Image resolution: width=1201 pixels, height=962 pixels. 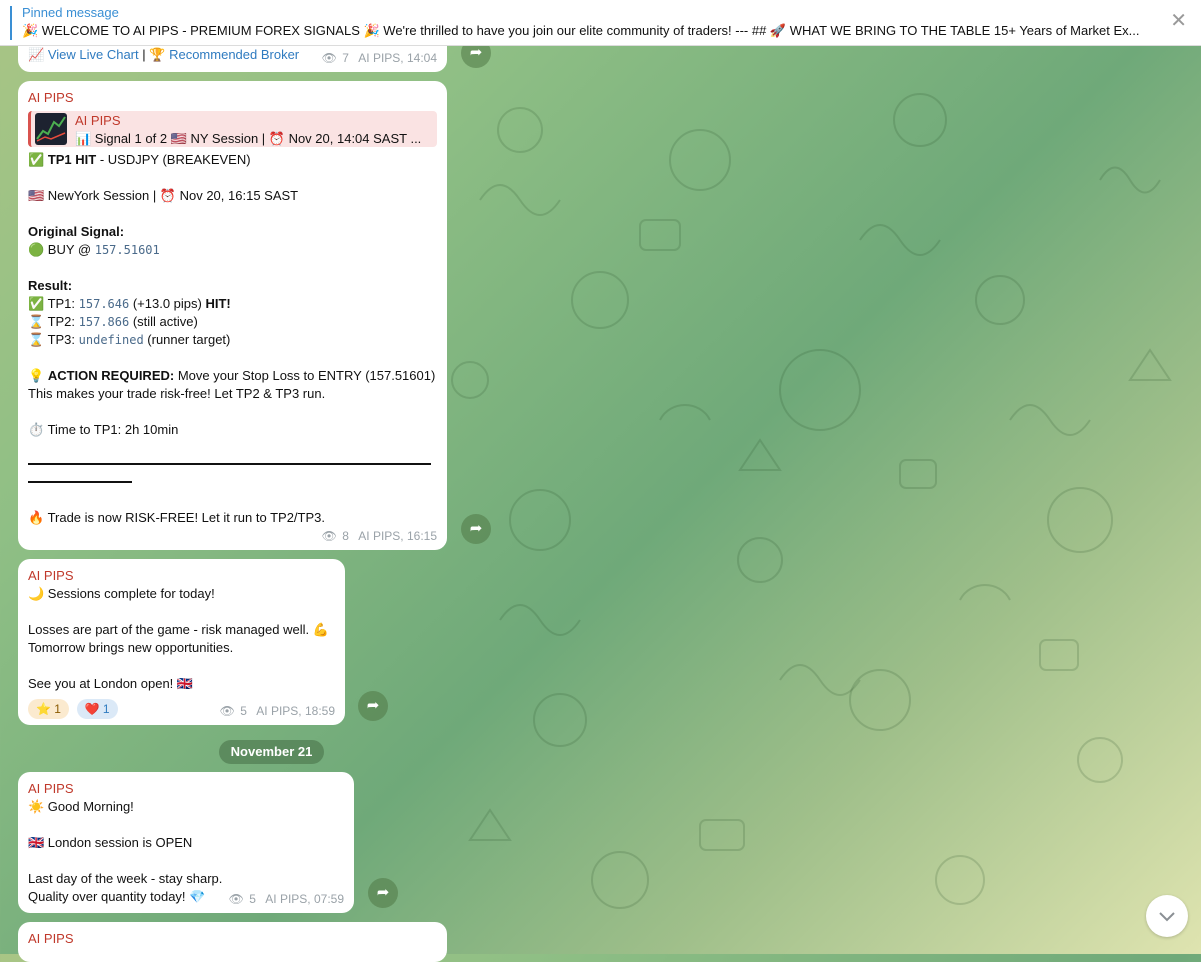 What do you see at coordinates (173, 159) in the screenshot?
I see `tp1-hit-pair: - USDJPY (BREAKEVEN)` at bounding box center [173, 159].